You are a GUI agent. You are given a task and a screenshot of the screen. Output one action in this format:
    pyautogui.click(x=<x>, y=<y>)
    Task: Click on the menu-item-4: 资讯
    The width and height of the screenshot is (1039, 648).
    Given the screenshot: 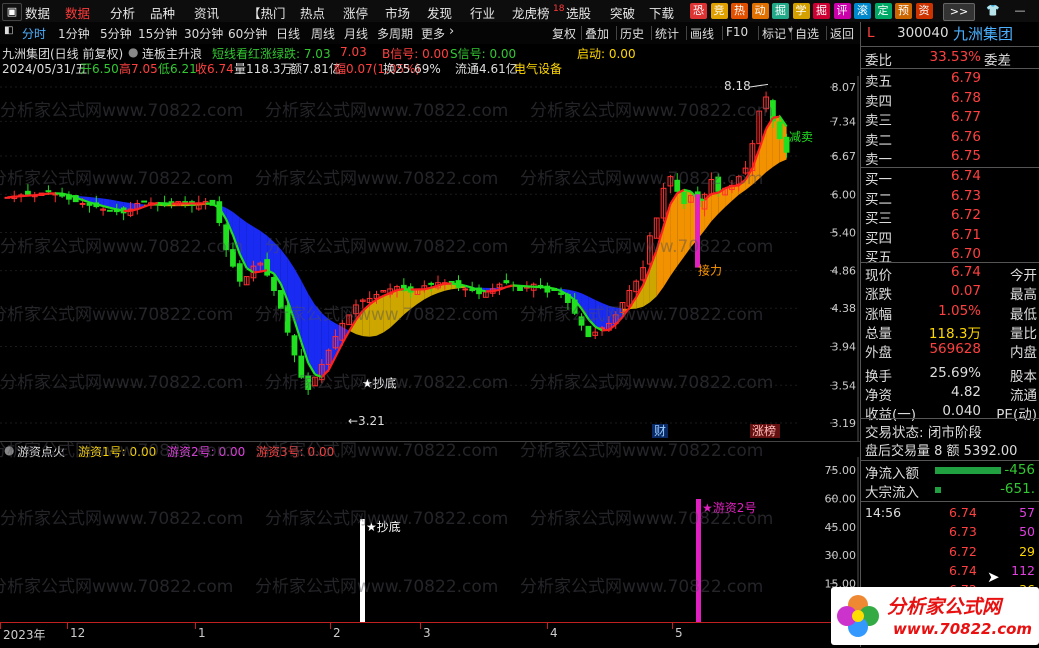 What is the action you would take?
    pyautogui.click(x=206, y=12)
    